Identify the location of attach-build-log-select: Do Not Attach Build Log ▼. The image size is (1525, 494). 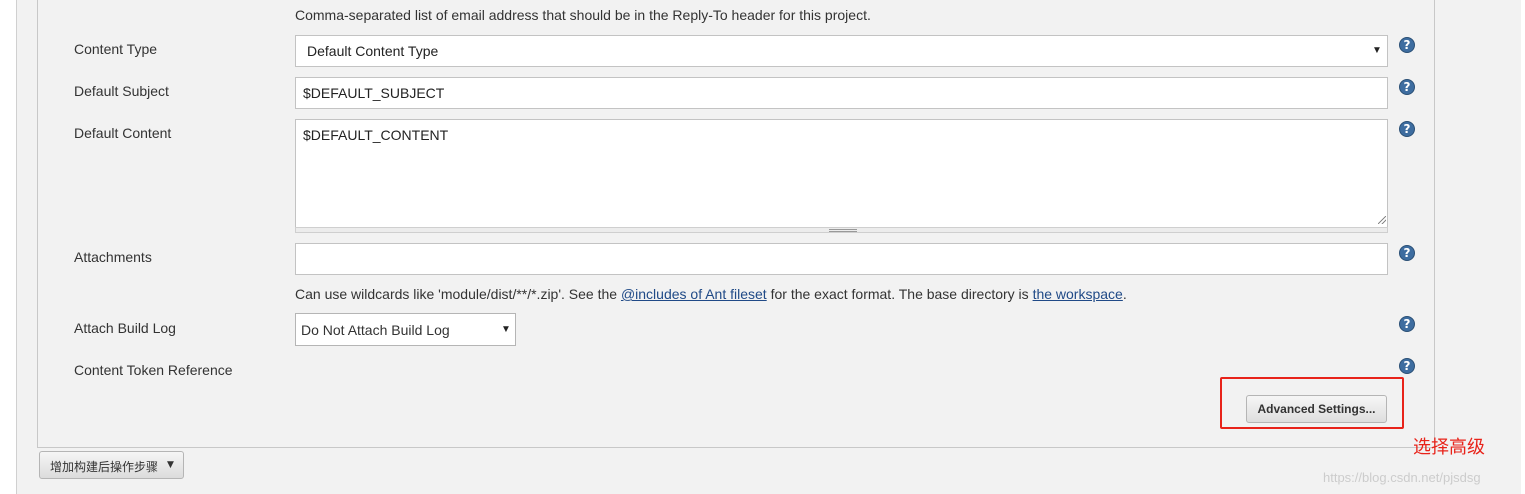
(405, 329).